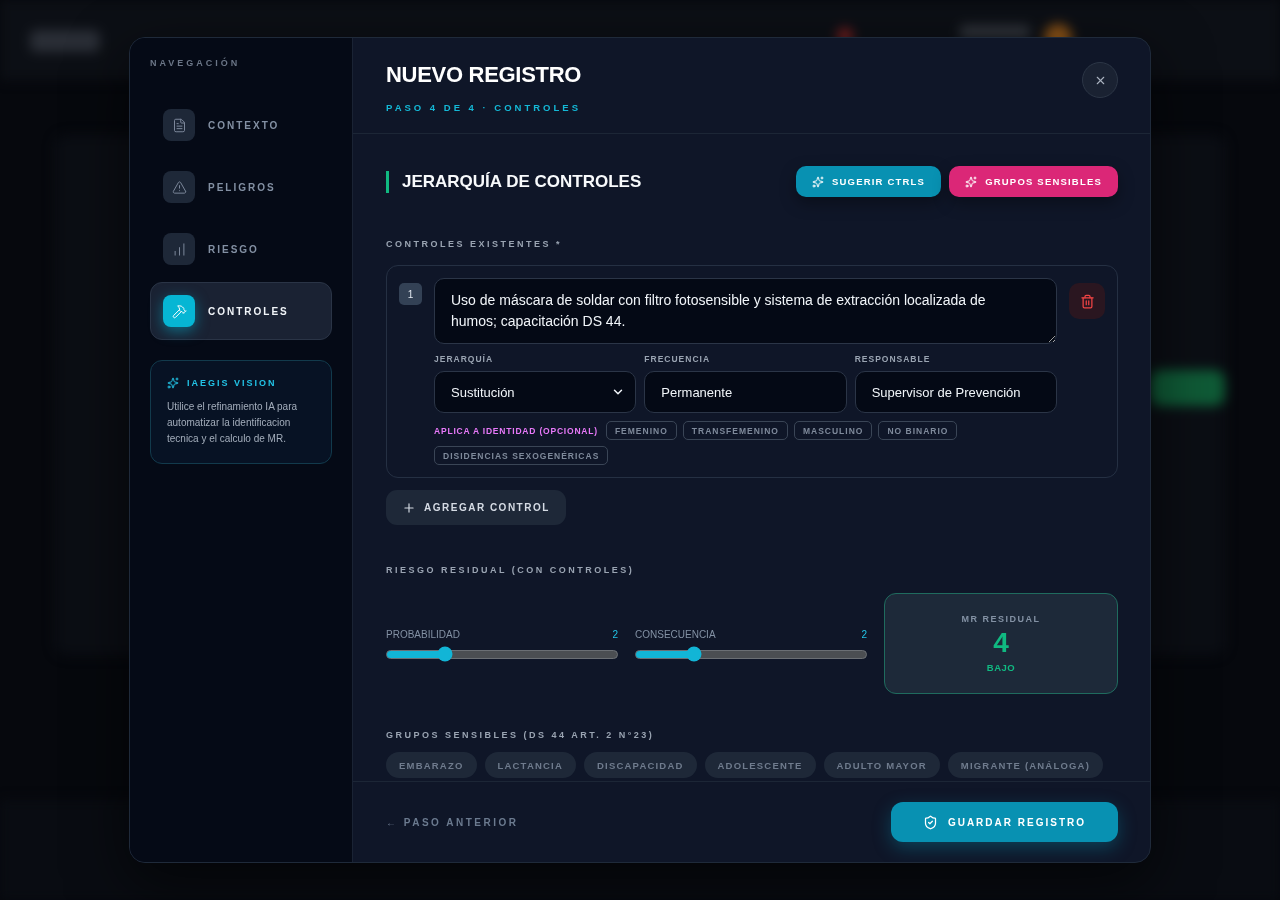  Describe the element at coordinates (521, 735) in the screenshot. I see `section-label: GRUPOS SENSIBLES (DS 44 ART. 2 N°23)` at that location.